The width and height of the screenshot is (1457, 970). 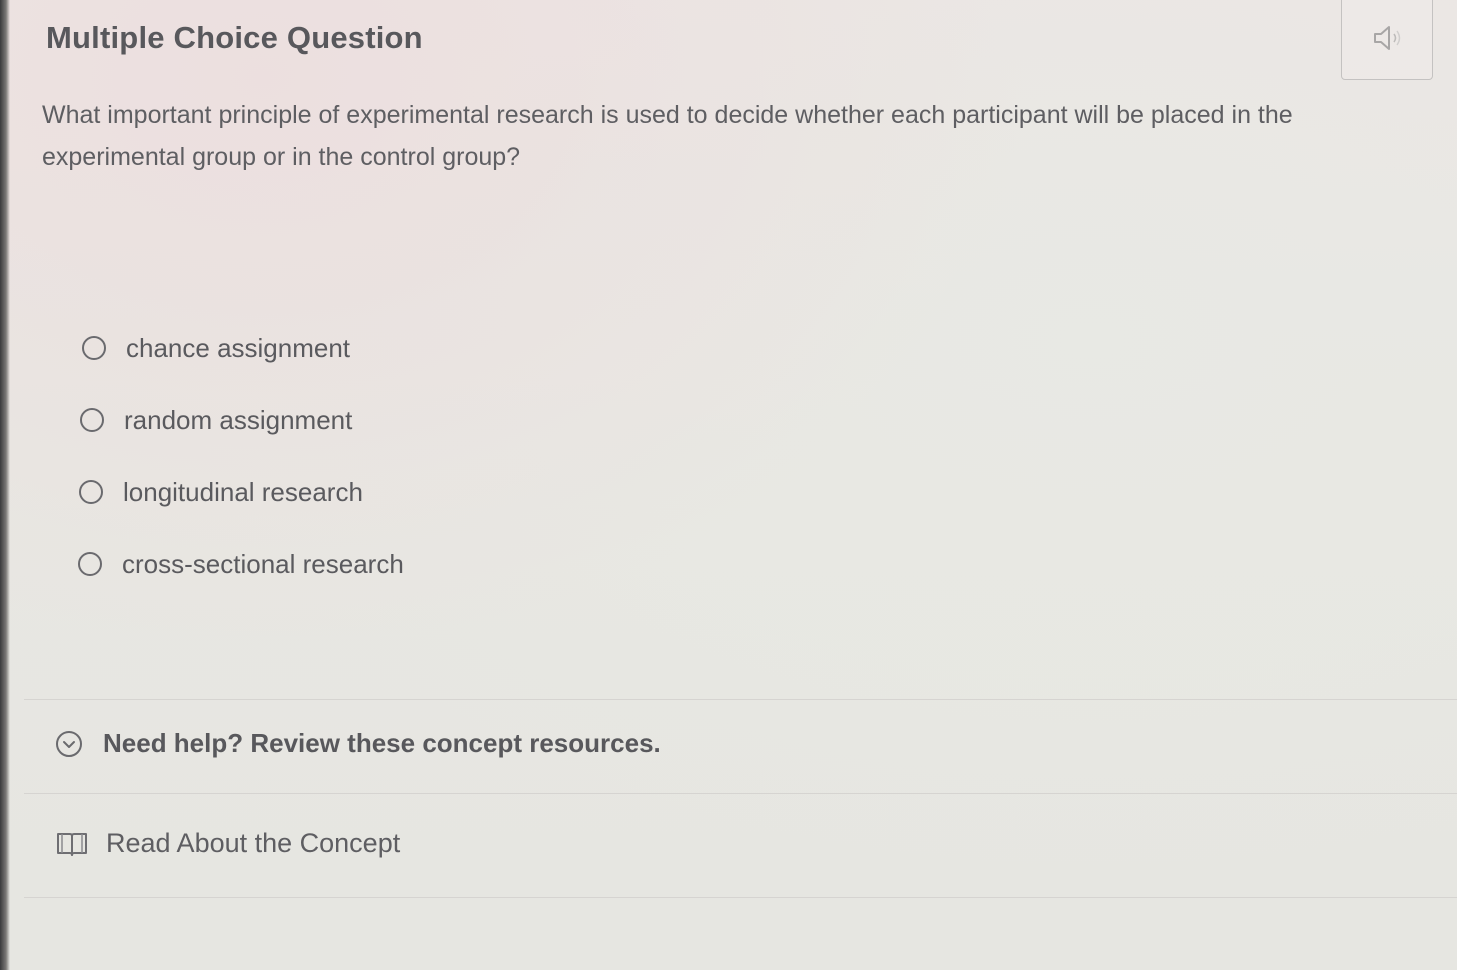 I want to click on audio-button, so click(x=1387, y=40).